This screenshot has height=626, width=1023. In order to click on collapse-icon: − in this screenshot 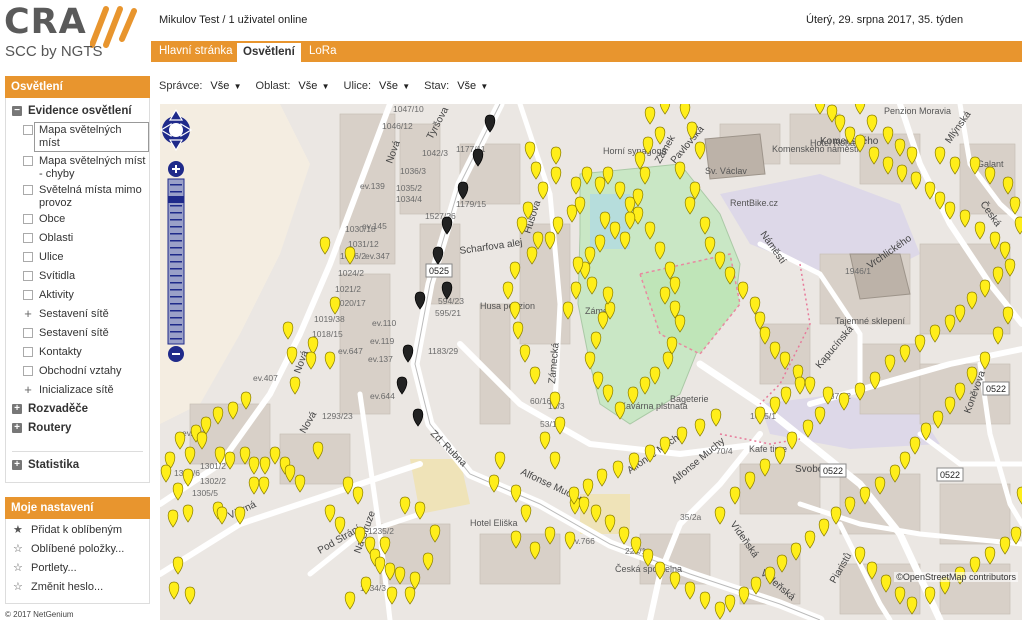, I will do `click(17, 111)`.